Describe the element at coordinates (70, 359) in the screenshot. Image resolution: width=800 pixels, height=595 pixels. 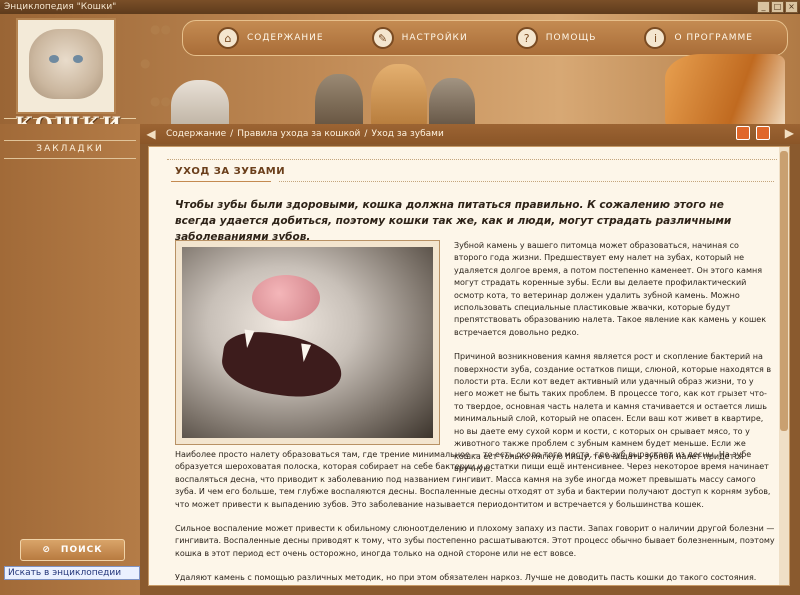
I see `sidebar: ЗАКЛАДКИ ⊘ ПОИСК Искать в энциклопедии` at that location.